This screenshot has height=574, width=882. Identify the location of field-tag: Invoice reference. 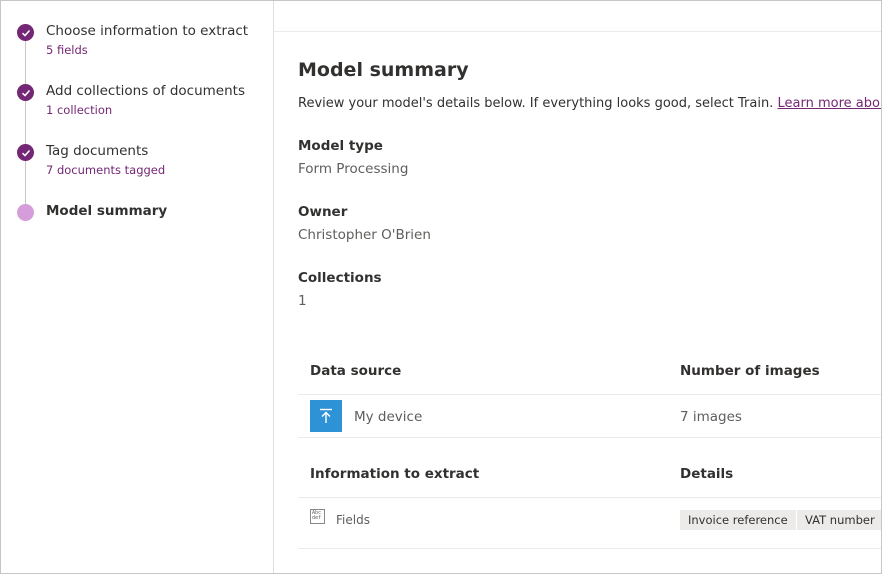
(738, 520).